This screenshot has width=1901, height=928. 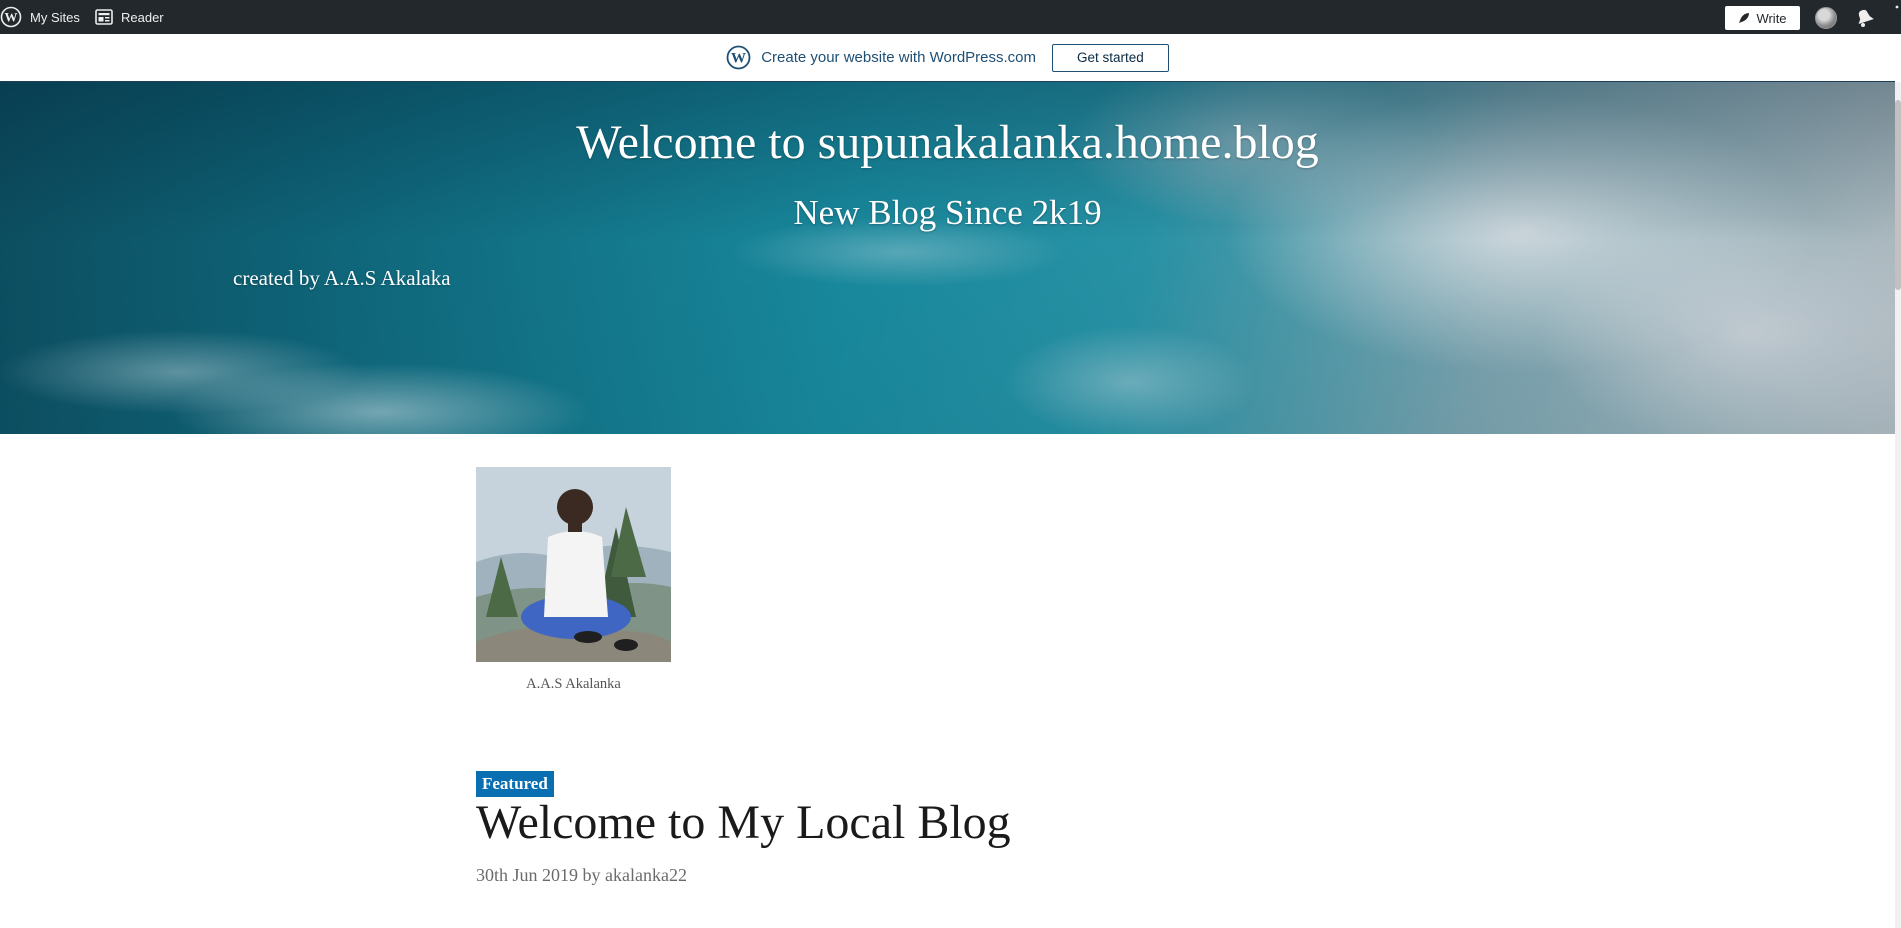 What do you see at coordinates (573, 564) in the screenshot?
I see `profile-photo` at bounding box center [573, 564].